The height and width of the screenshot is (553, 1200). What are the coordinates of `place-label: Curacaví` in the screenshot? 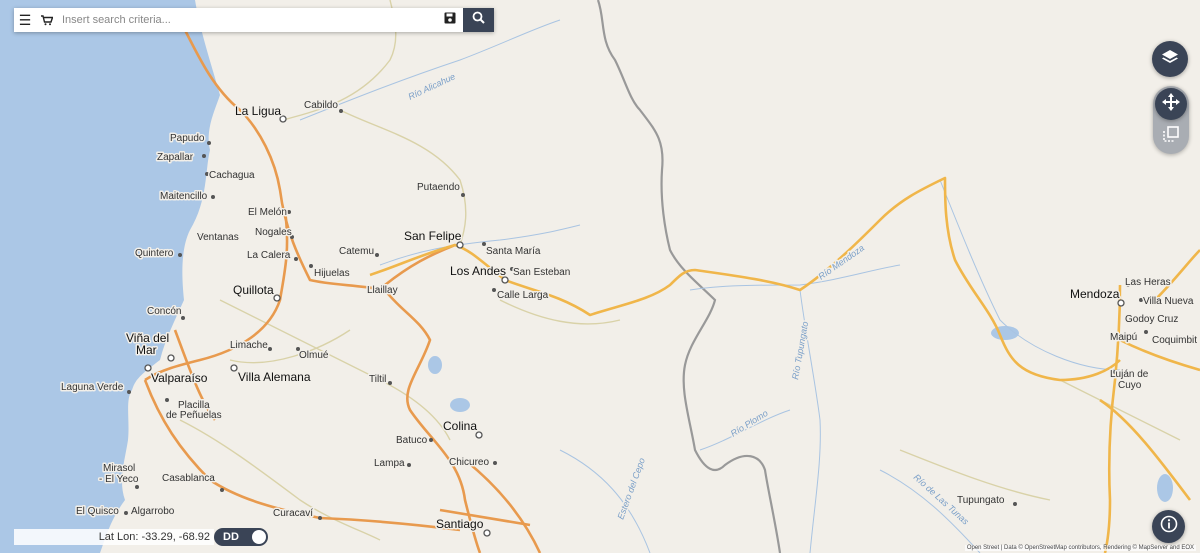 It's located at (293, 513).